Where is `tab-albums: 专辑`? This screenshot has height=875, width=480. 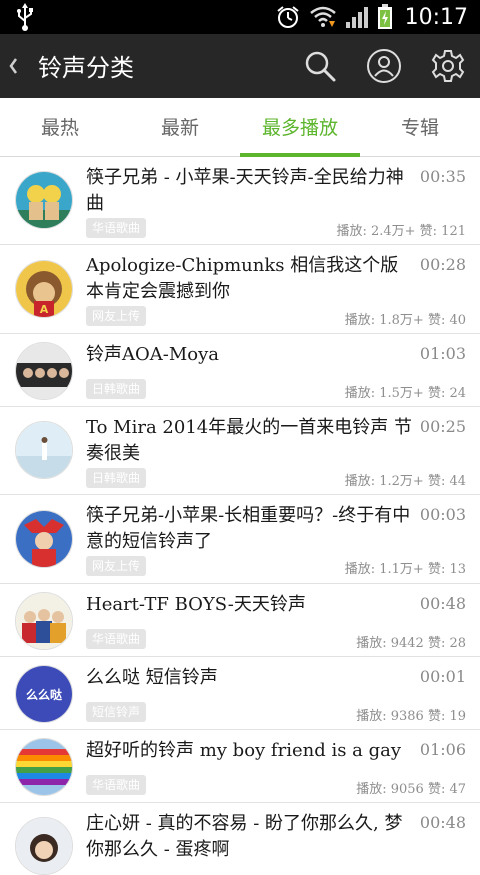
tab-albums: 专辑 is located at coordinates (420, 127).